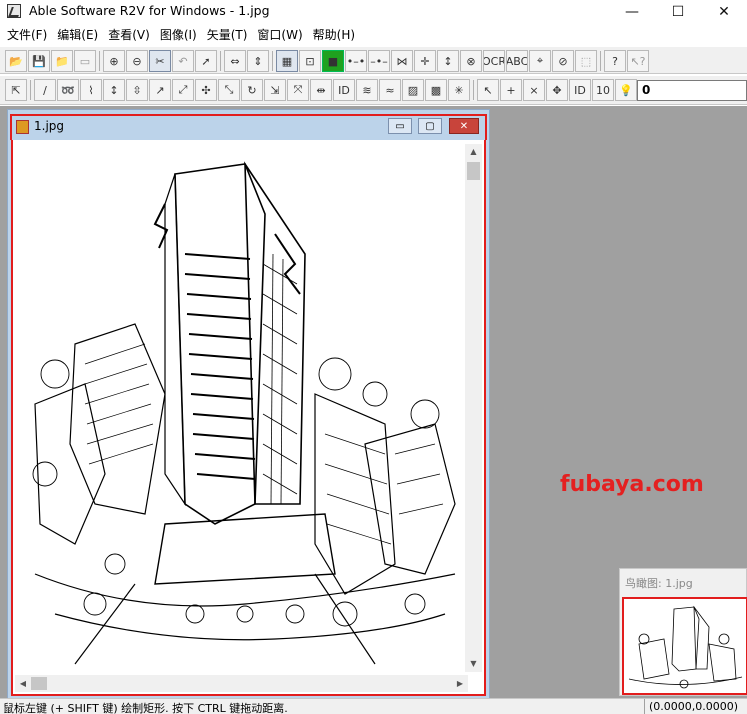  Describe the element at coordinates (494, 61) in the screenshot. I see `ocr-icon: OCR` at that location.